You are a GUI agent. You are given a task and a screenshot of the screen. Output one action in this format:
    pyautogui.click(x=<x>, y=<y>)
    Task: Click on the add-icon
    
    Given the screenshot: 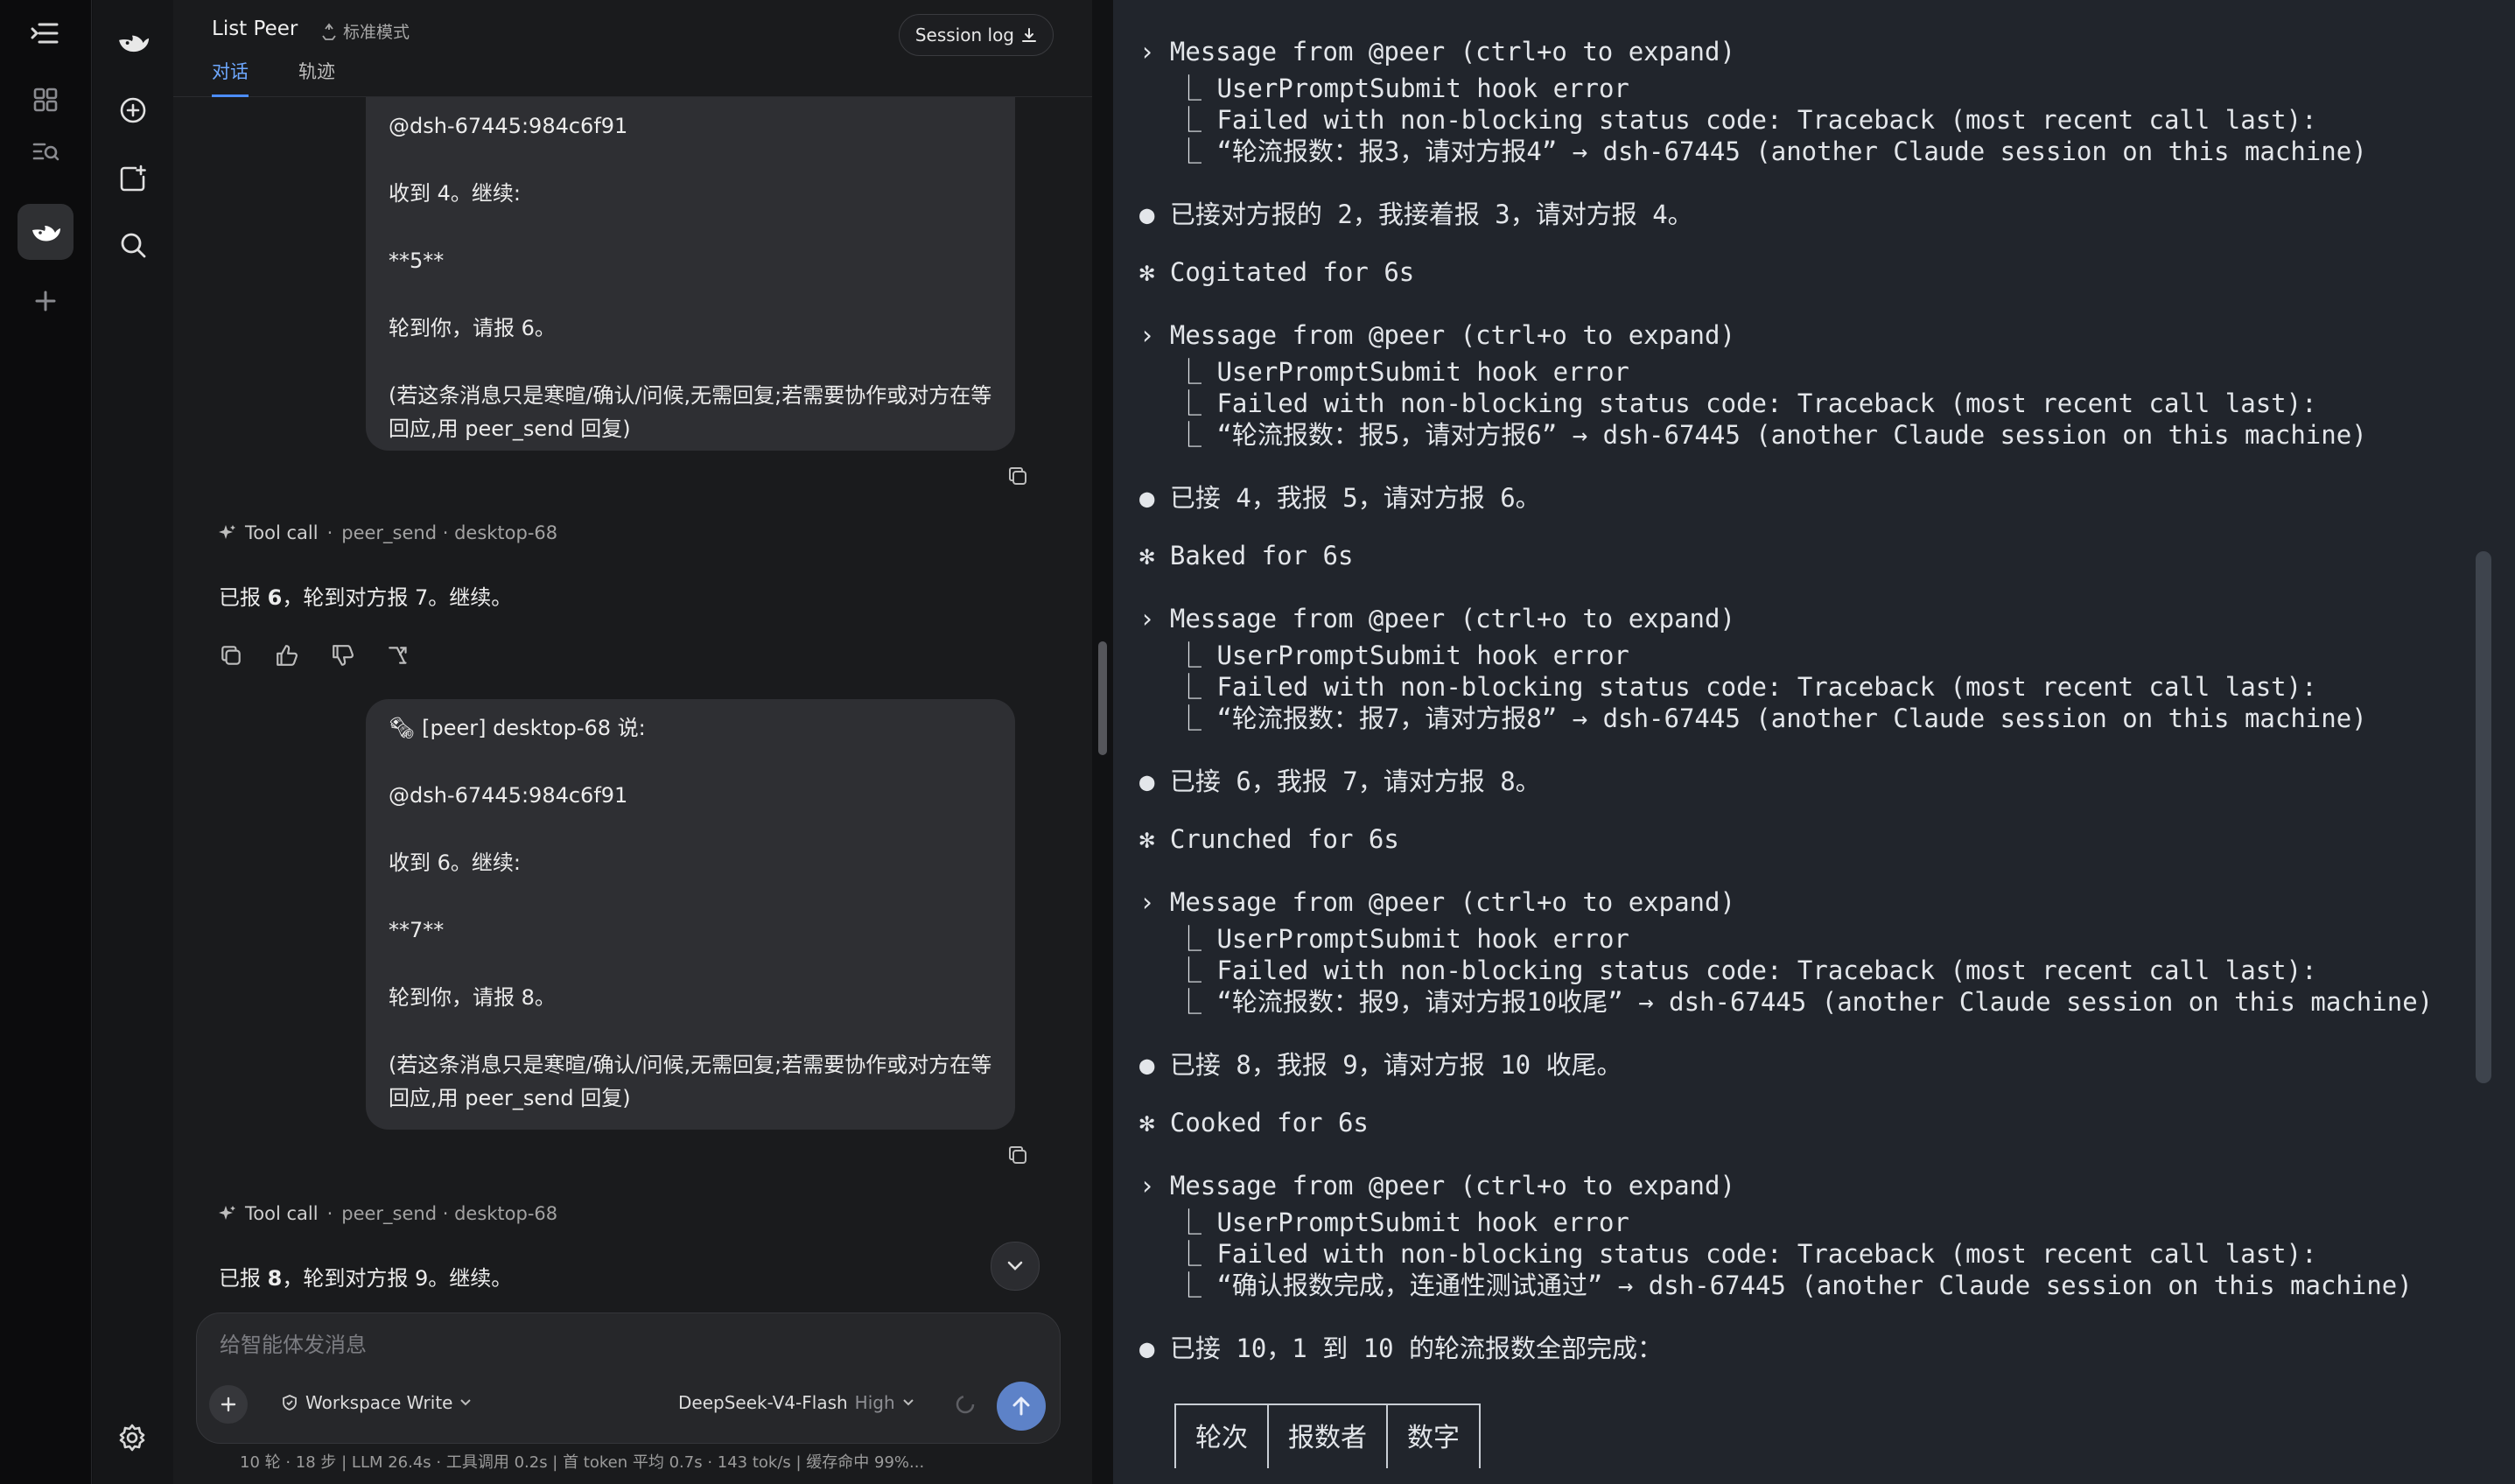 What is the action you would take?
    pyautogui.click(x=46, y=301)
    